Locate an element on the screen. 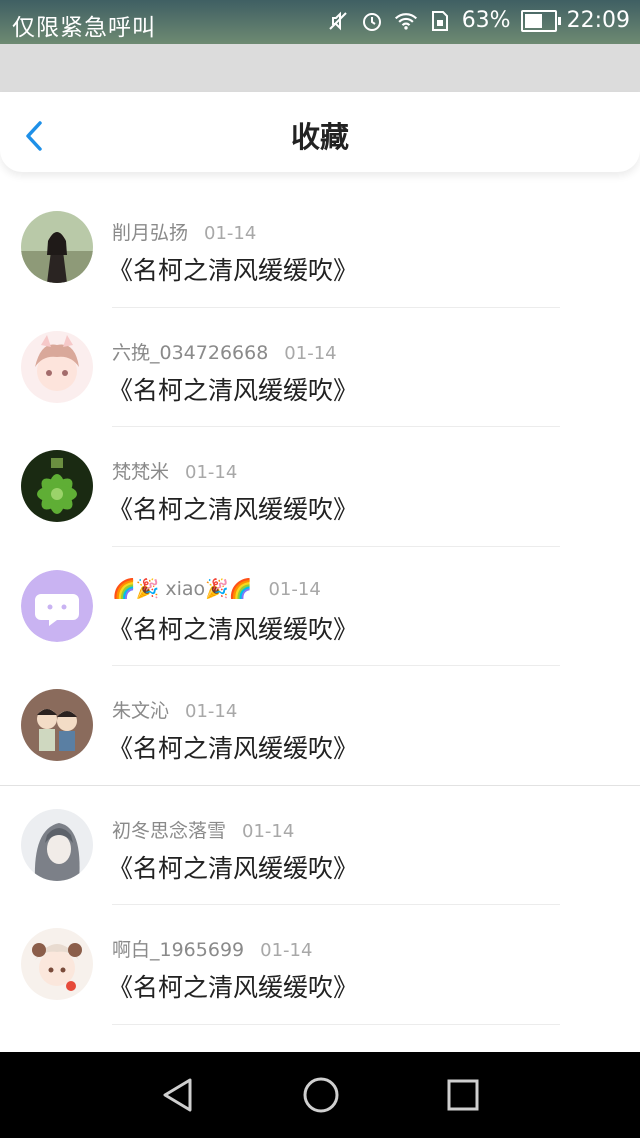 This screenshot has height=1138, width=640. item-meta: 削月弘扬 01-14 is located at coordinates (184, 231).